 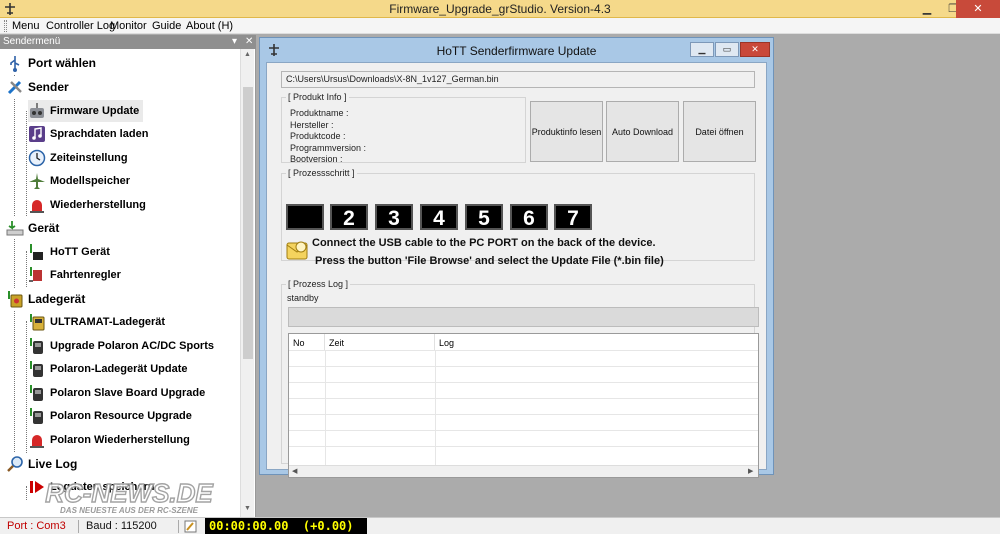 I want to click on step-box-4: 4, so click(x=439, y=217).